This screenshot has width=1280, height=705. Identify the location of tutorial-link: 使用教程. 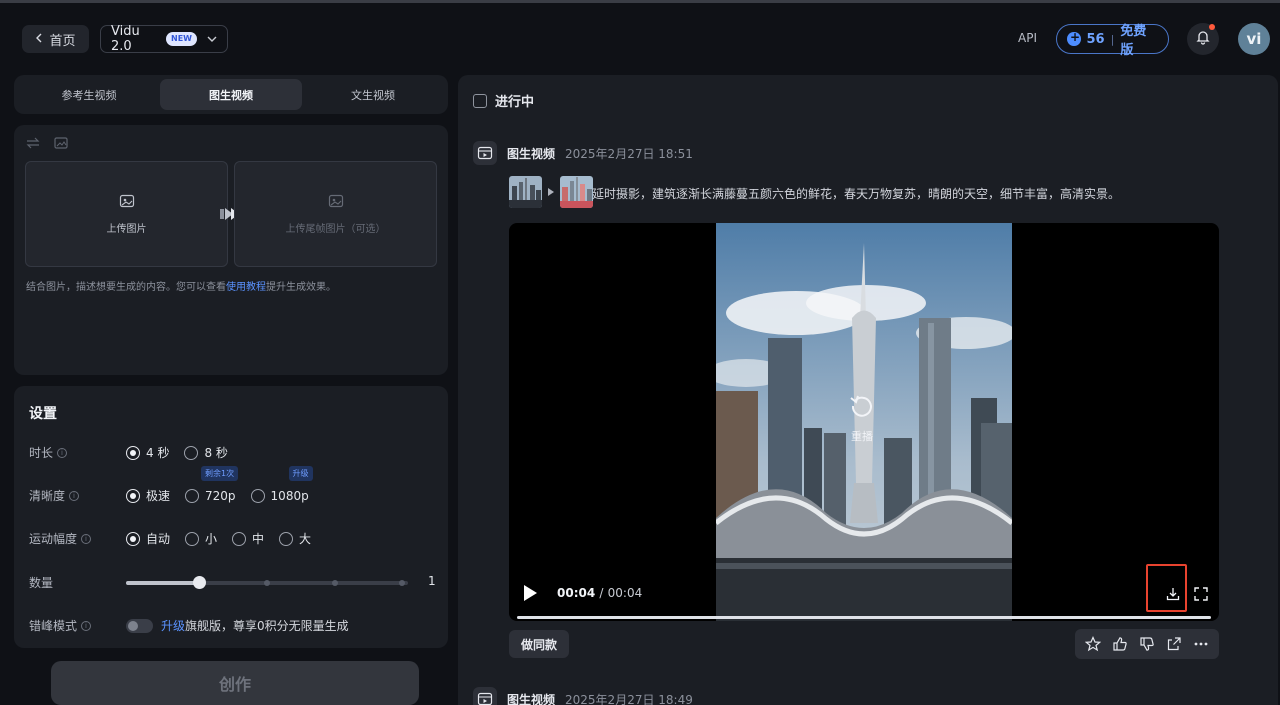
(246, 287).